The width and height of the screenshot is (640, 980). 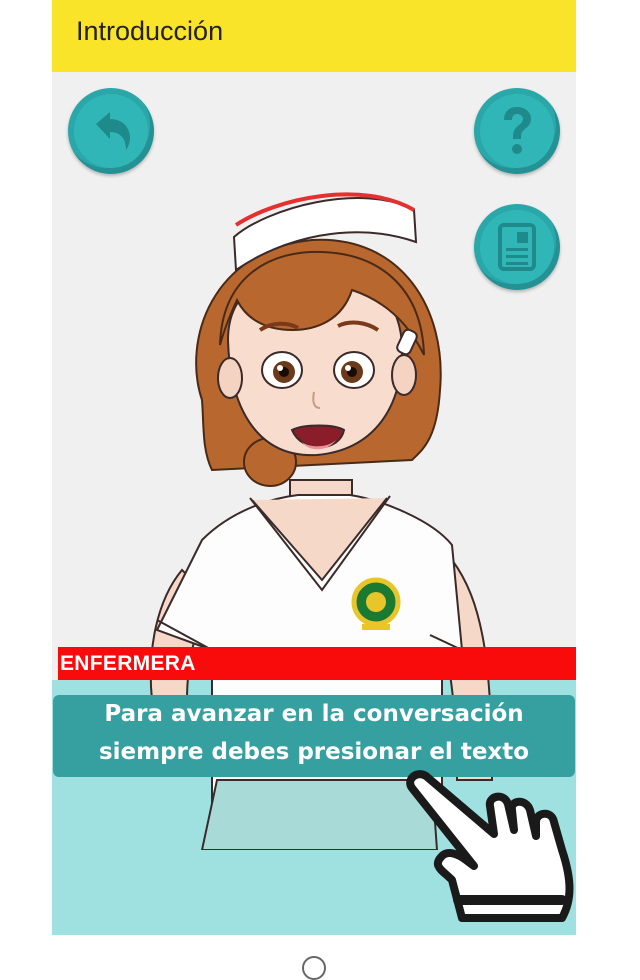 I want to click on back-arrow-icon, so click(x=113, y=131).